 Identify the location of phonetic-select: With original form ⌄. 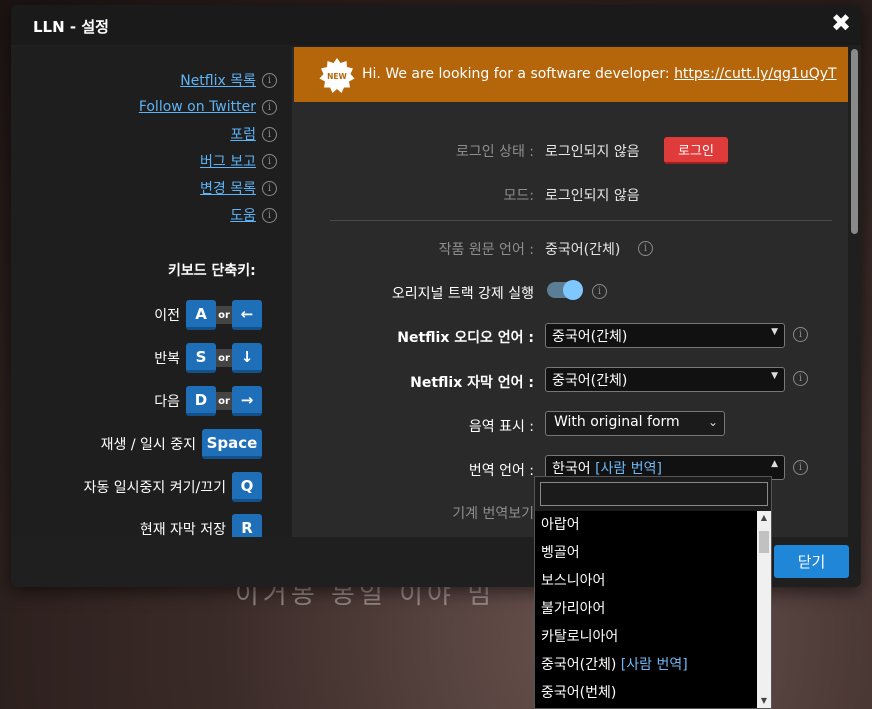
(635, 423).